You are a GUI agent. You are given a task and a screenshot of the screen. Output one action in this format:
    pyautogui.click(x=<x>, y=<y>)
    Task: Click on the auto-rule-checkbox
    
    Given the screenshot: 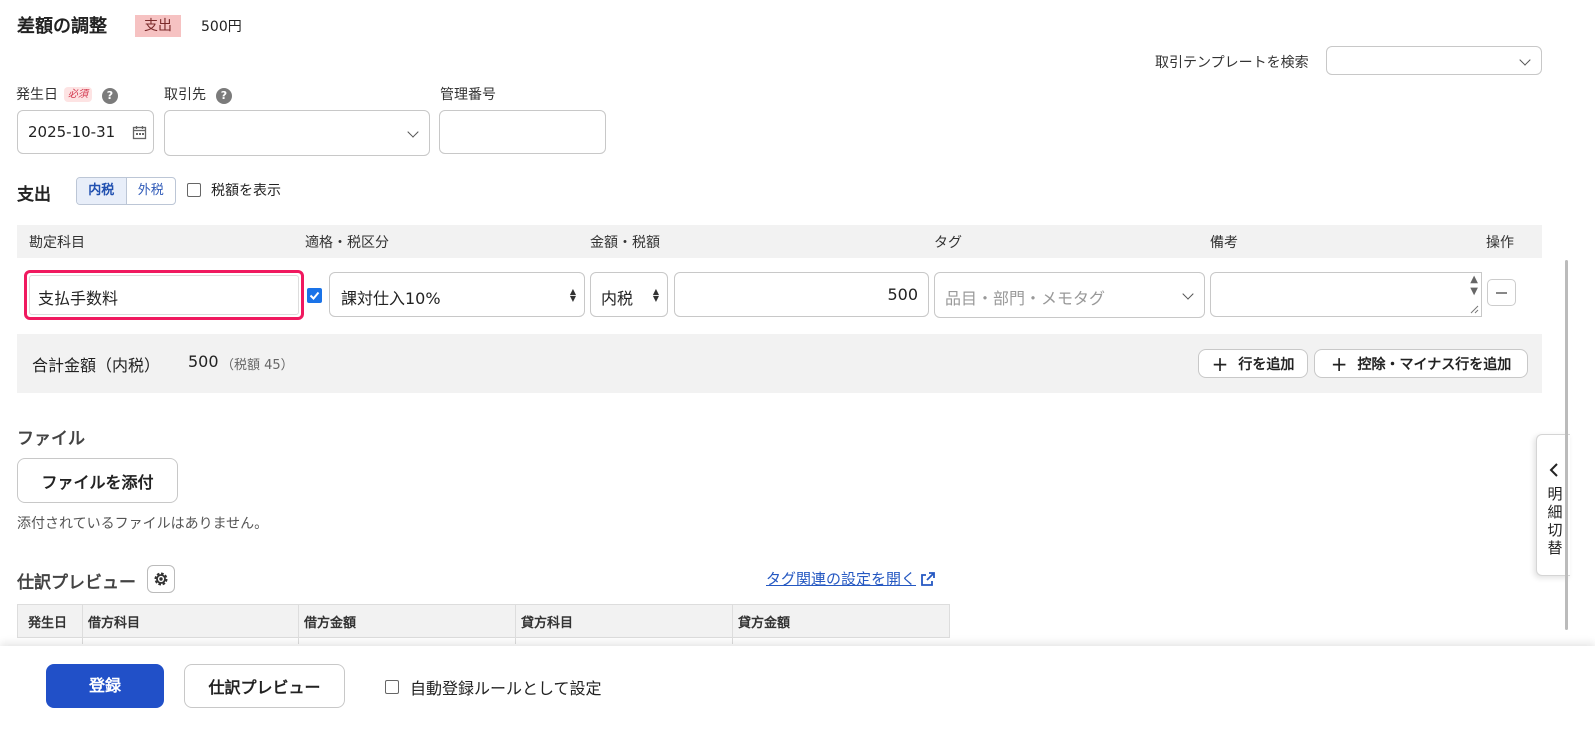 What is the action you would take?
    pyautogui.click(x=392, y=687)
    